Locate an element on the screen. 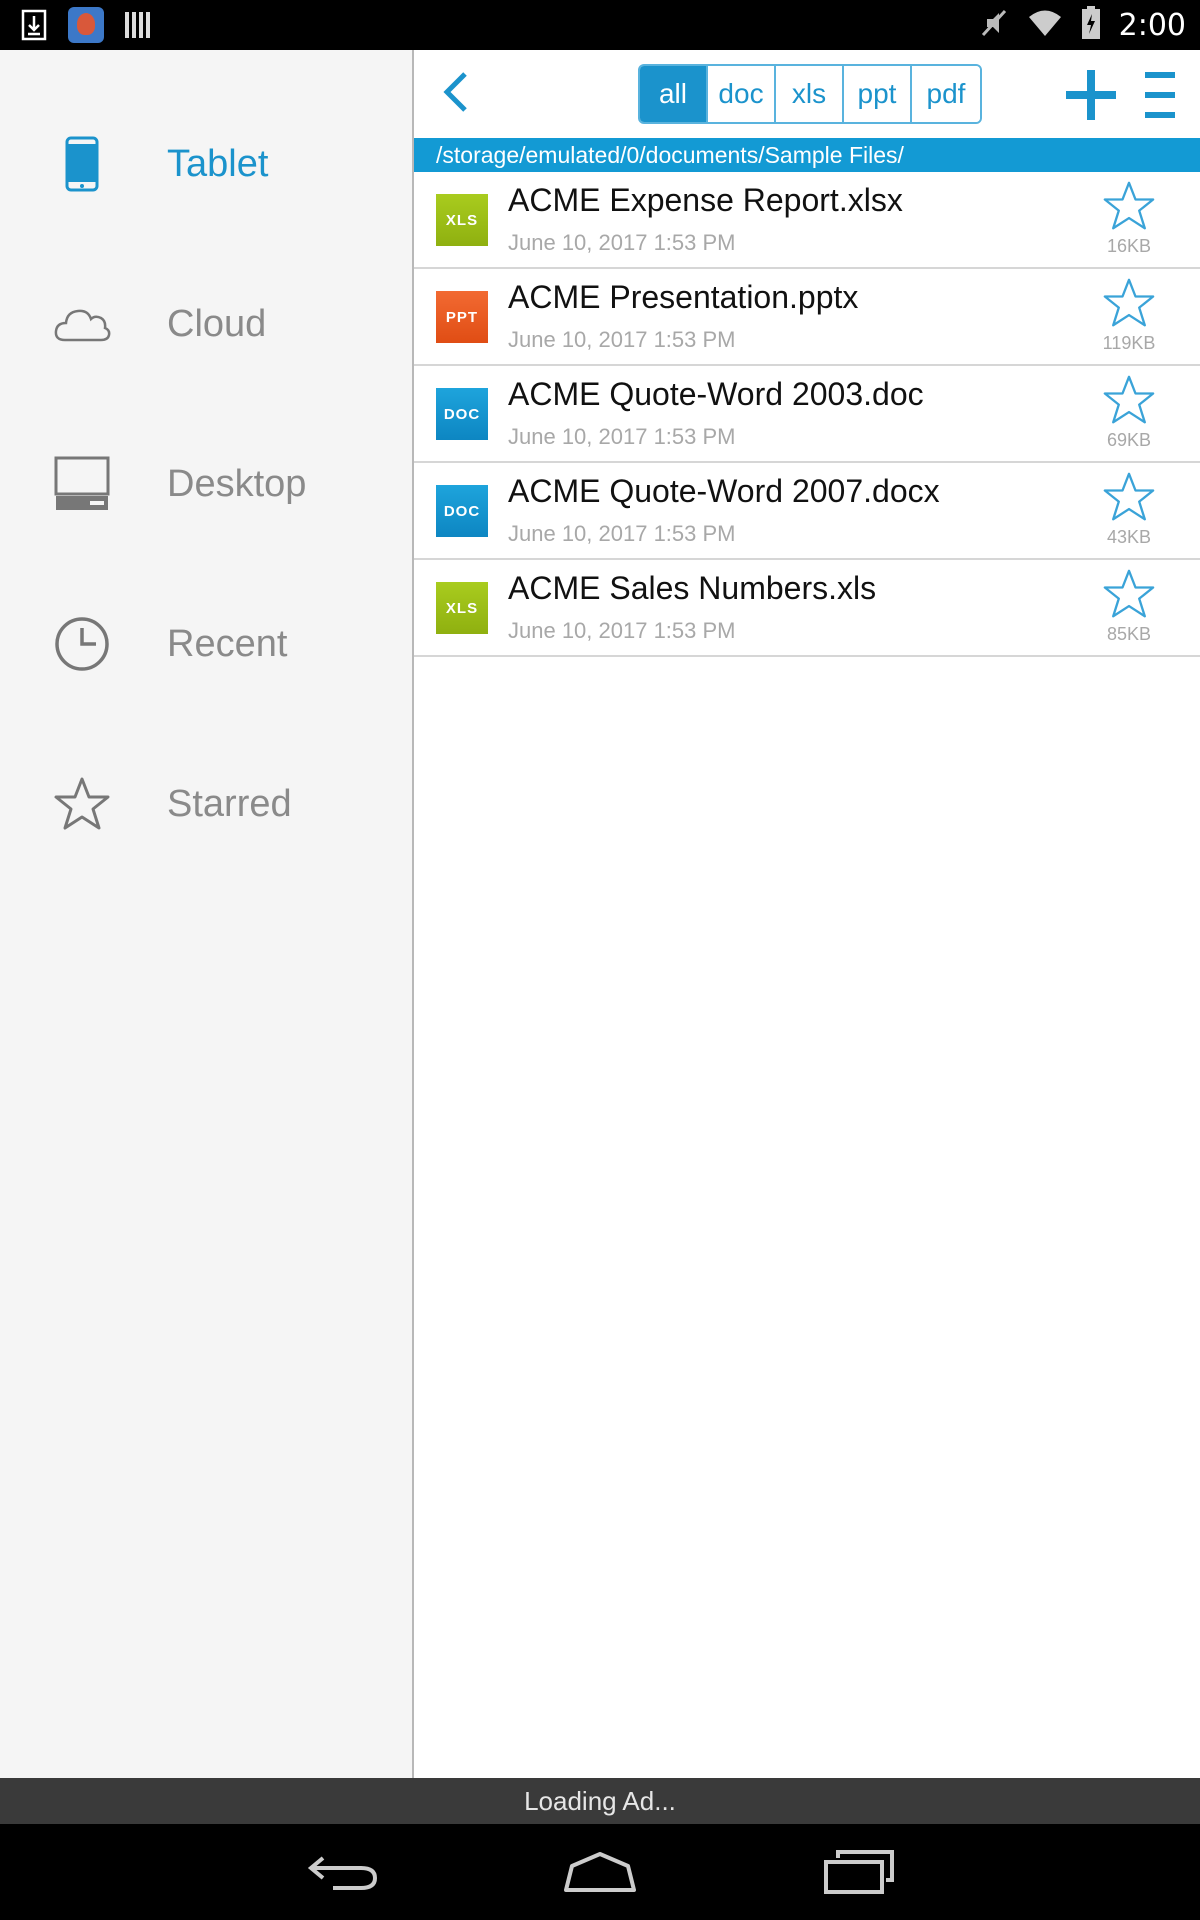 The width and height of the screenshot is (1200, 1920). filter-tab-all: all is located at coordinates (674, 94).